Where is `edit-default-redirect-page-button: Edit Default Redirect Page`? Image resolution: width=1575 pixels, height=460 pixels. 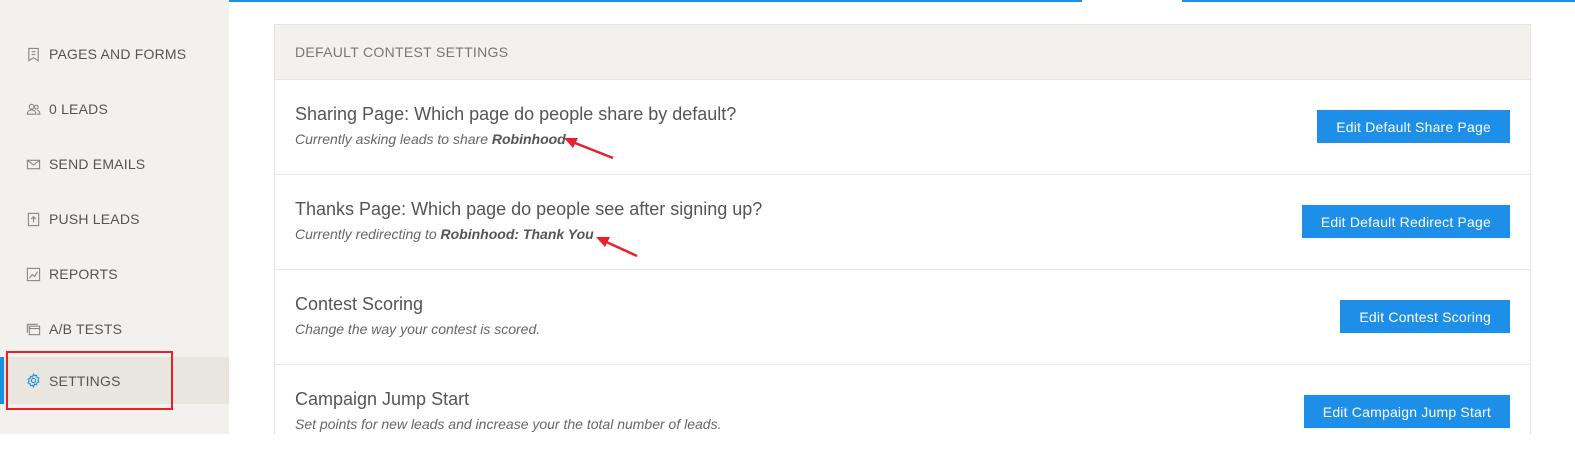 edit-default-redirect-page-button: Edit Default Redirect Page is located at coordinates (1405, 221).